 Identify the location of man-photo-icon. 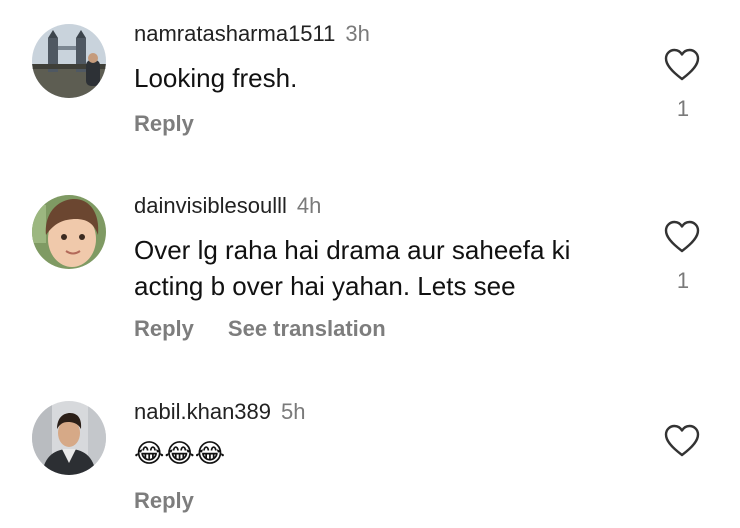
(69, 438).